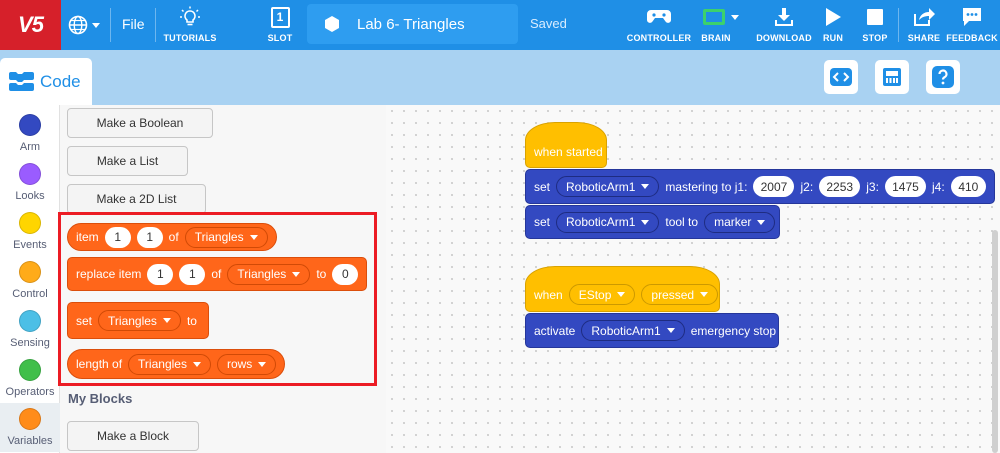 Image resolution: width=1000 pixels, height=453 pixels. What do you see at coordinates (568, 152) in the screenshot?
I see `block-text: when started` at bounding box center [568, 152].